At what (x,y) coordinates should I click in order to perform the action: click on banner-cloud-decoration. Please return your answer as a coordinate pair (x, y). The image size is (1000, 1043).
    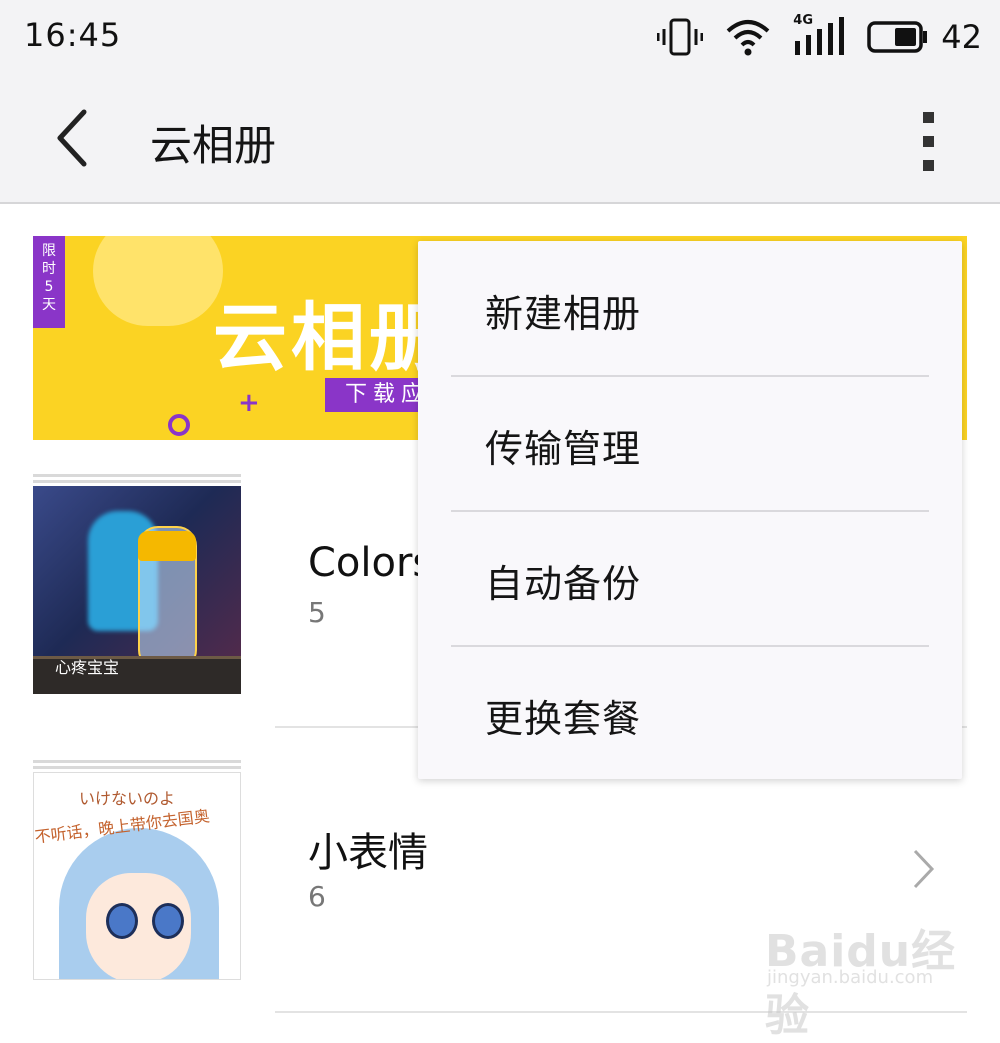
    Looking at the image, I should click on (158, 281).